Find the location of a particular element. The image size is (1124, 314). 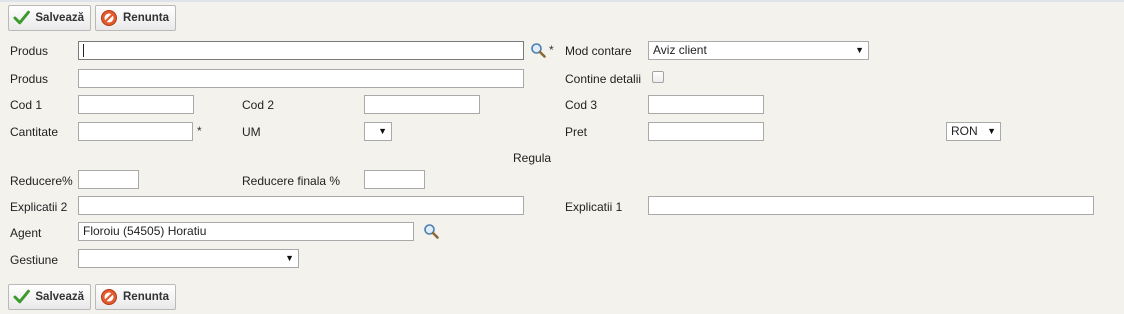

reducere-finala-input is located at coordinates (394, 179).